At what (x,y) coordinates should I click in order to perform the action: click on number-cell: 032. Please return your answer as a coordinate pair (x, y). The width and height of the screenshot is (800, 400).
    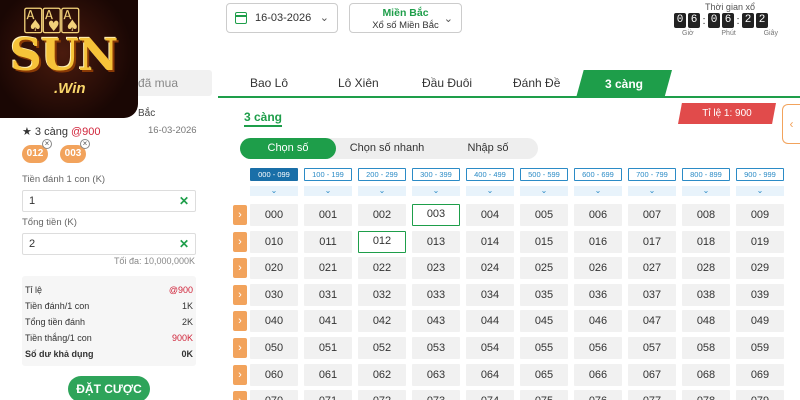
    Looking at the image, I should click on (382, 294).